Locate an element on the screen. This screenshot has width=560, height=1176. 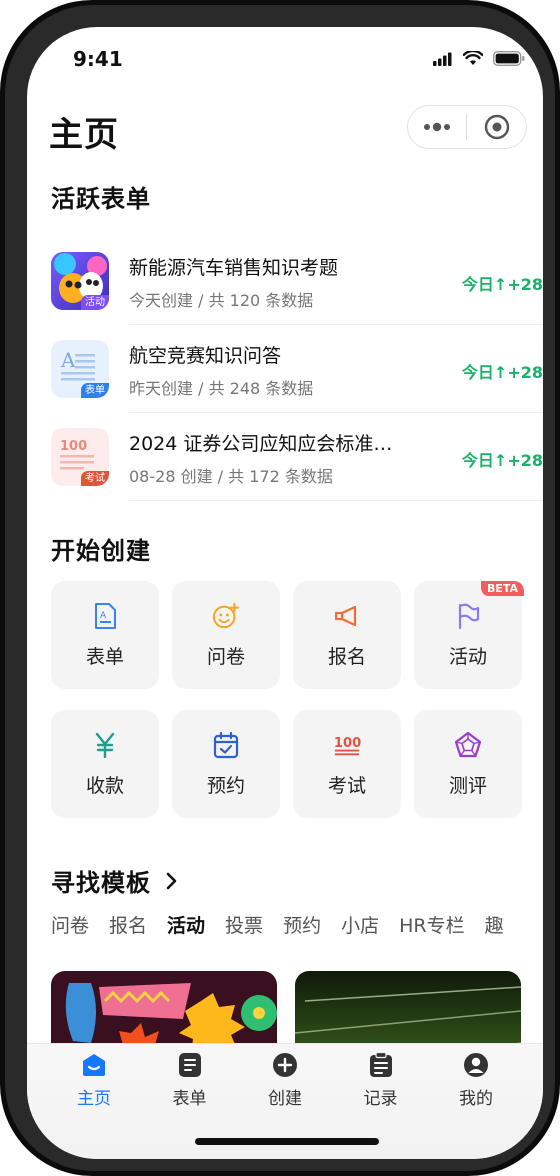
form-icon: A is located at coordinates (105, 615).